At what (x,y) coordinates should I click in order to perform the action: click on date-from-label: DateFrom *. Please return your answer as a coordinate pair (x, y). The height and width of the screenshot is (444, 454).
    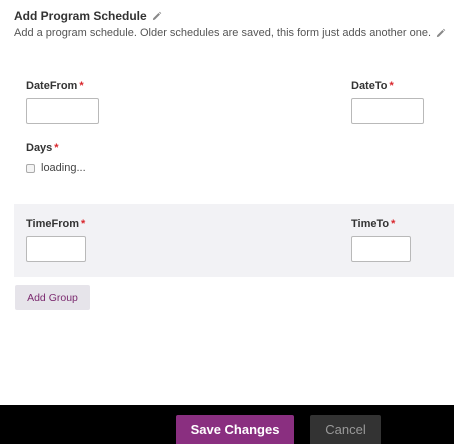
    Looking at the image, I should click on (55, 86).